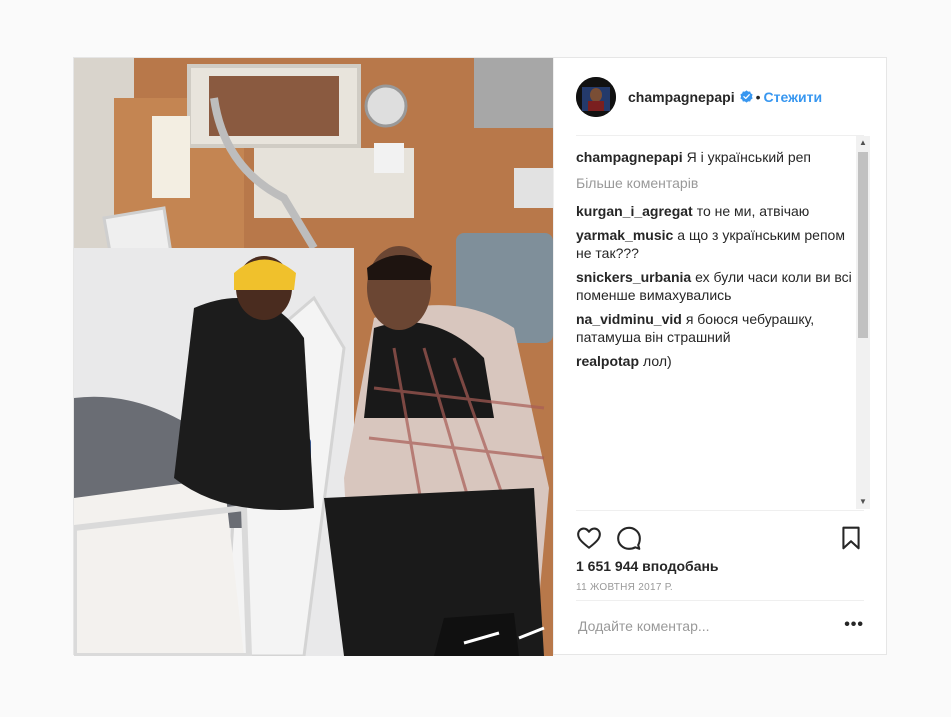 The height and width of the screenshot is (717, 951). I want to click on post-header: champagnepapi • Стежити, so click(720, 97).